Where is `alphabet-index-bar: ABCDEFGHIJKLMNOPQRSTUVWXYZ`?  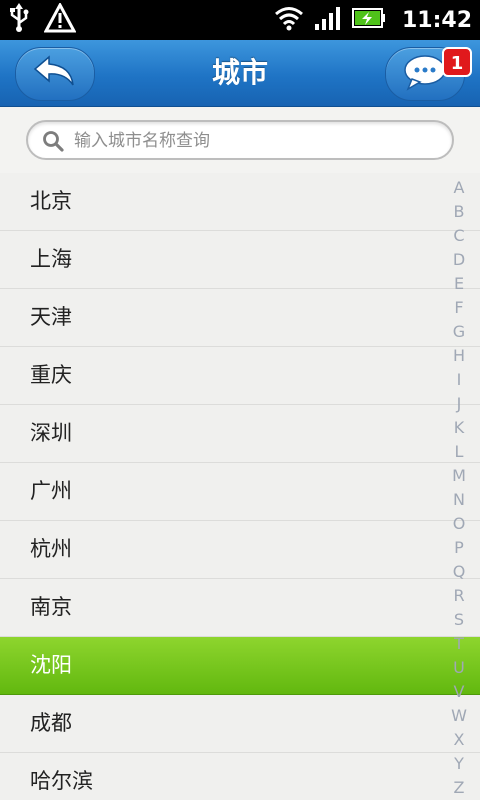
alphabet-index-bar: ABCDEFGHIJKLMNOPQRSTUVWXYZ is located at coordinates (459, 488).